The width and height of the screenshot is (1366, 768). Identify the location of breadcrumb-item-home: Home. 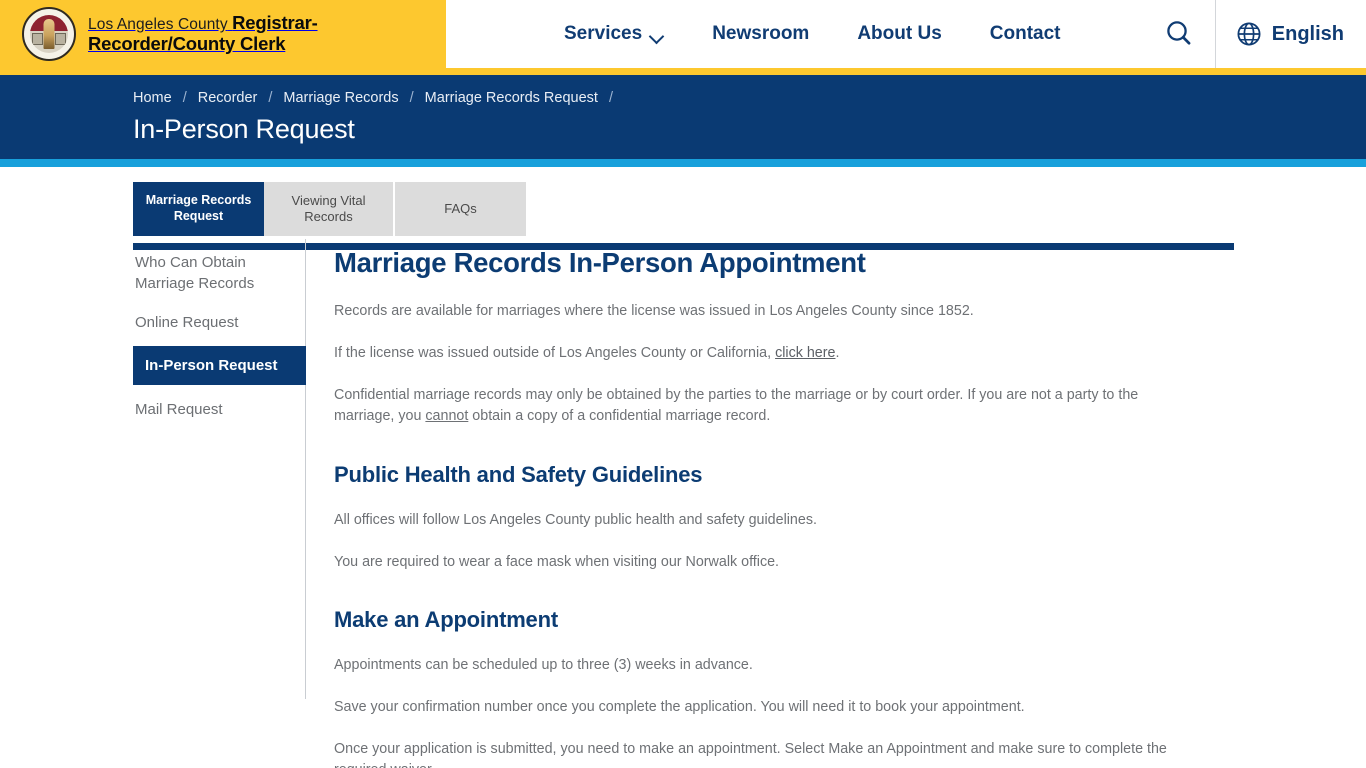
(152, 98).